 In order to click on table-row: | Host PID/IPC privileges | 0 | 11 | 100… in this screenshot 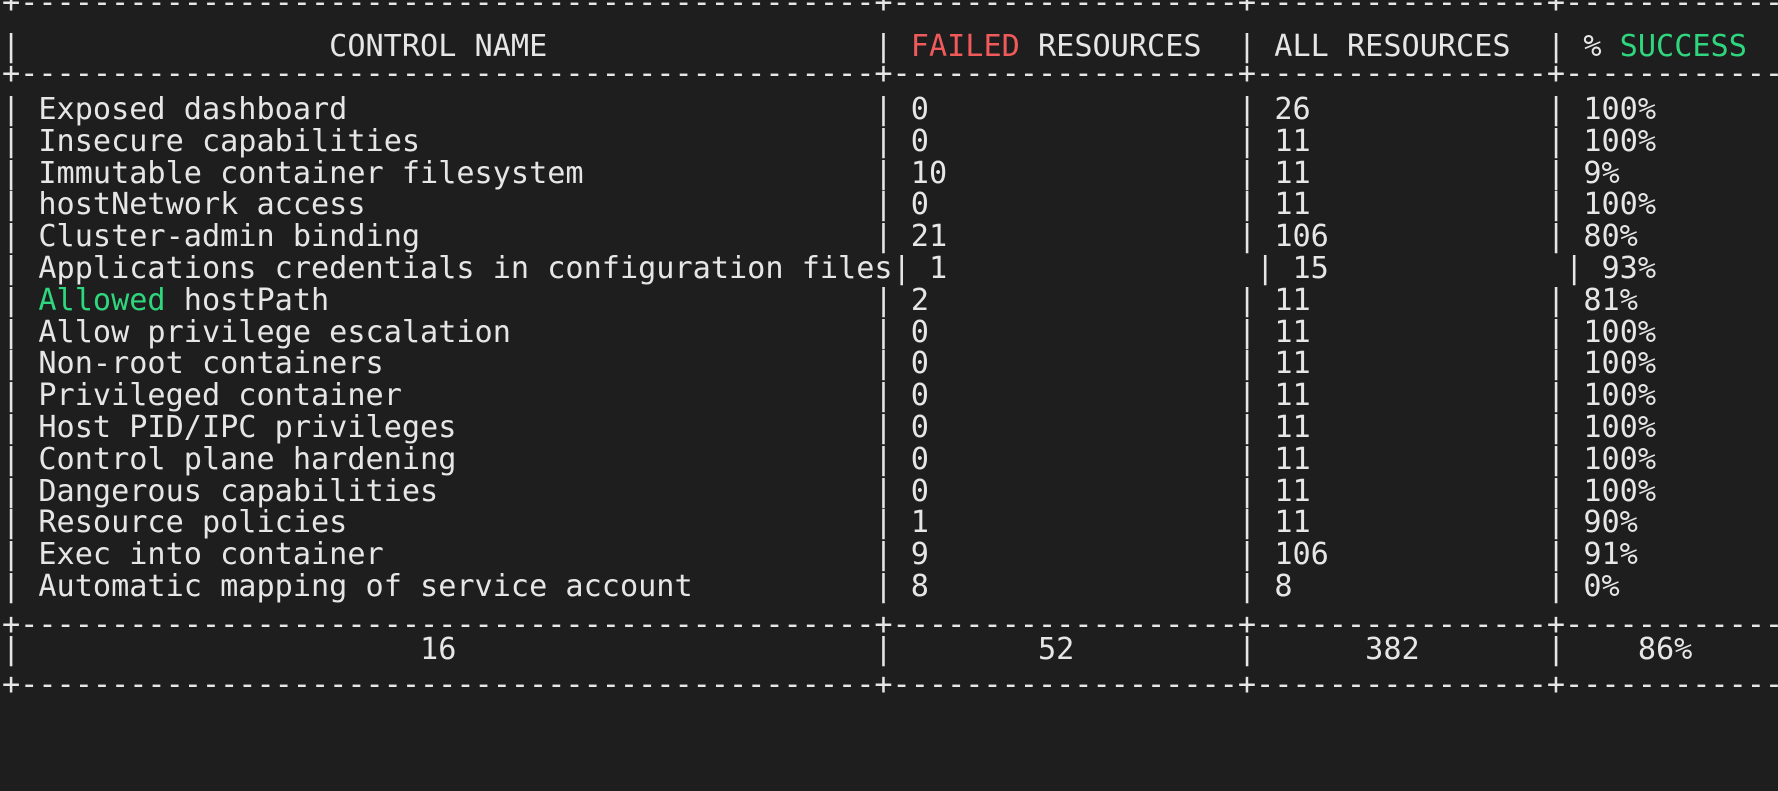, I will do `click(890, 428)`.